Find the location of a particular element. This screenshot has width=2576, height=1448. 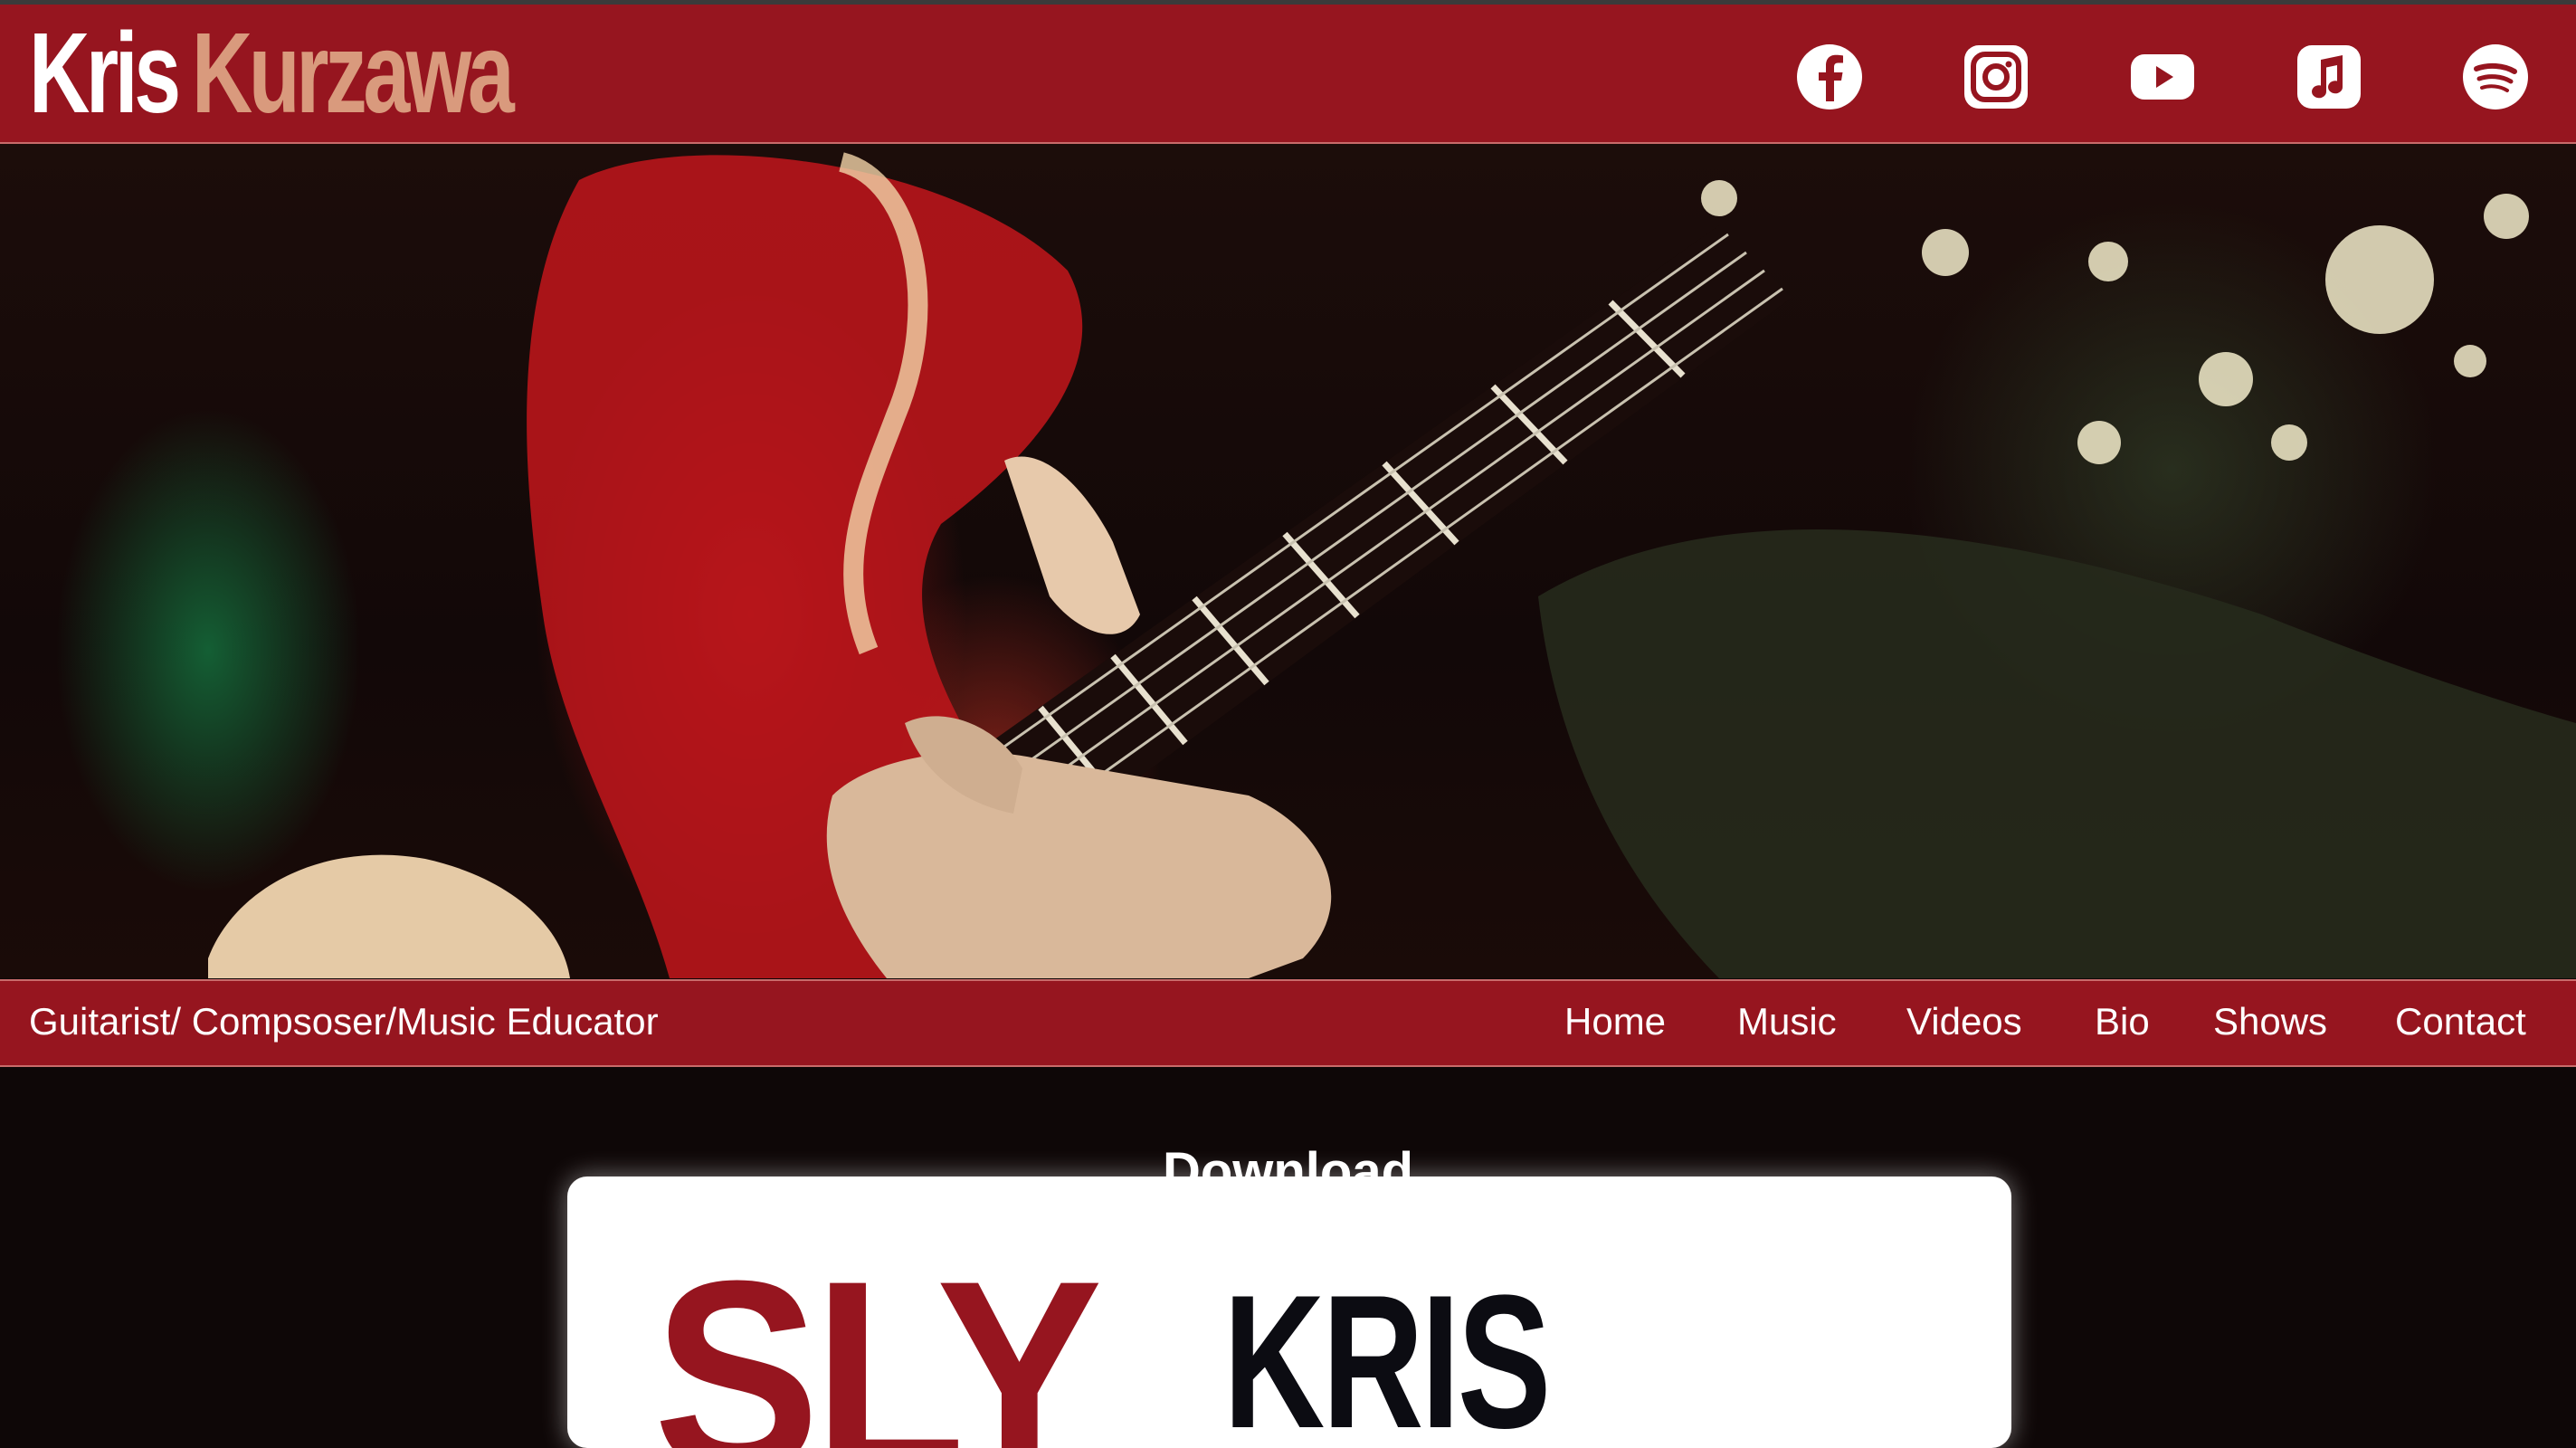

youtube-icon is located at coordinates (2162, 77).